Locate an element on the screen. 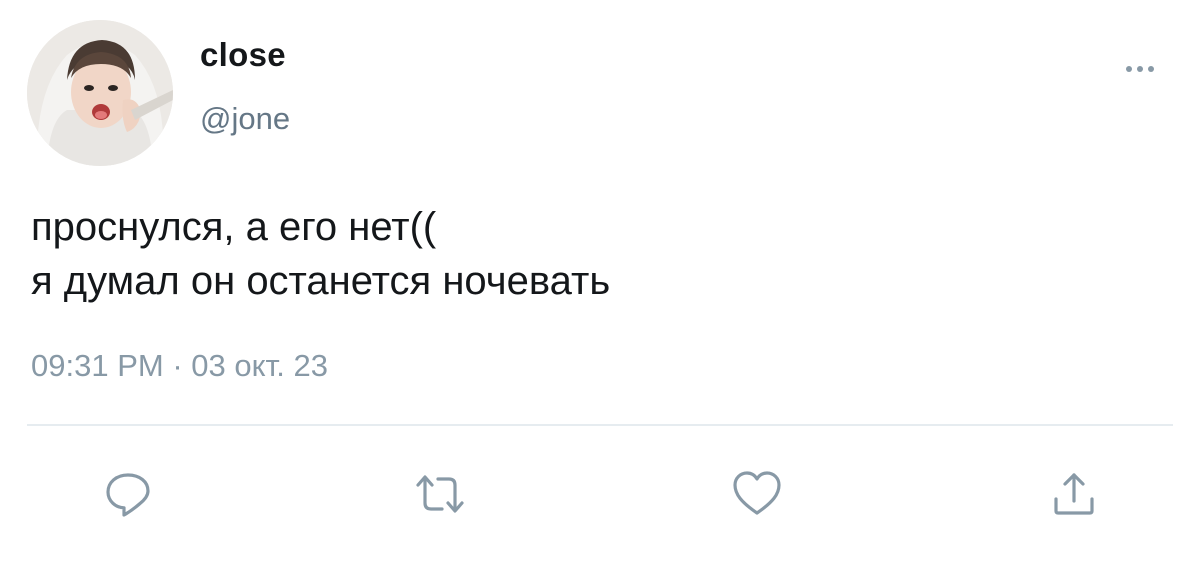  avatar-photo-icon is located at coordinates (100, 93).